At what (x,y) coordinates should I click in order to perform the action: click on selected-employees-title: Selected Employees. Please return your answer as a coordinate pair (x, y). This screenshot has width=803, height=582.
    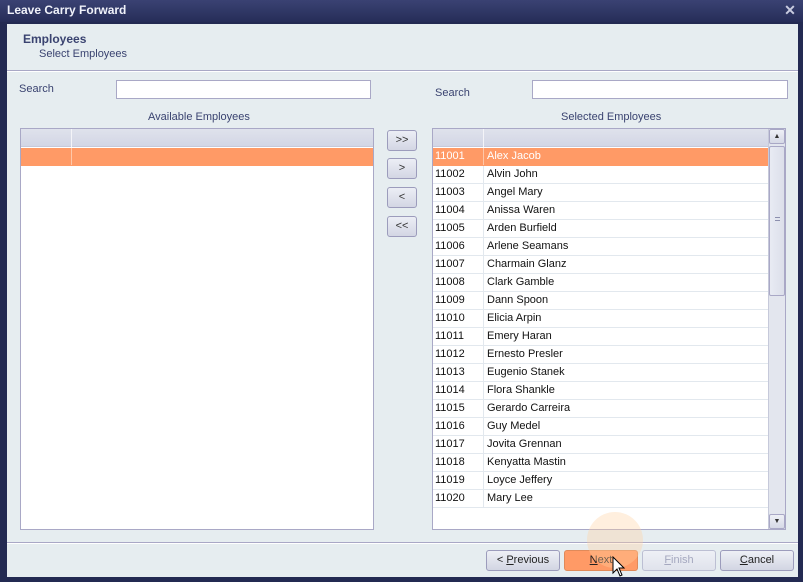
    Looking at the image, I should click on (611, 117).